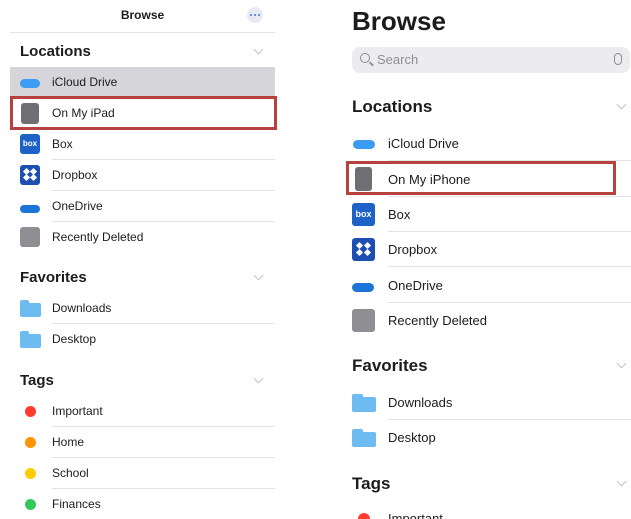  I want to click on search-placeholder: Search, so click(398, 59).